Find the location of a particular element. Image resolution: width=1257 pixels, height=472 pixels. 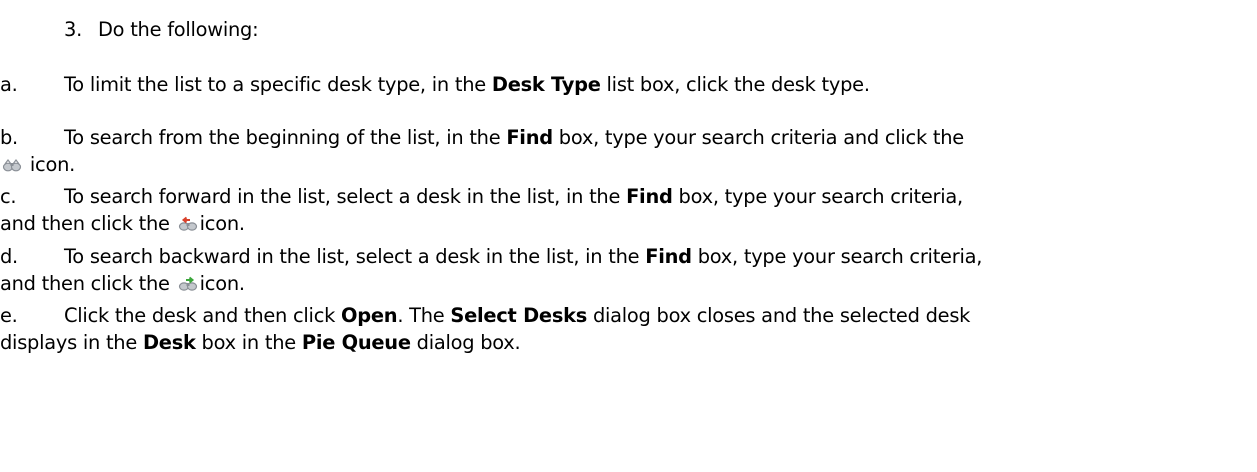

find-next-binoculars-icon is located at coordinates (188, 284).